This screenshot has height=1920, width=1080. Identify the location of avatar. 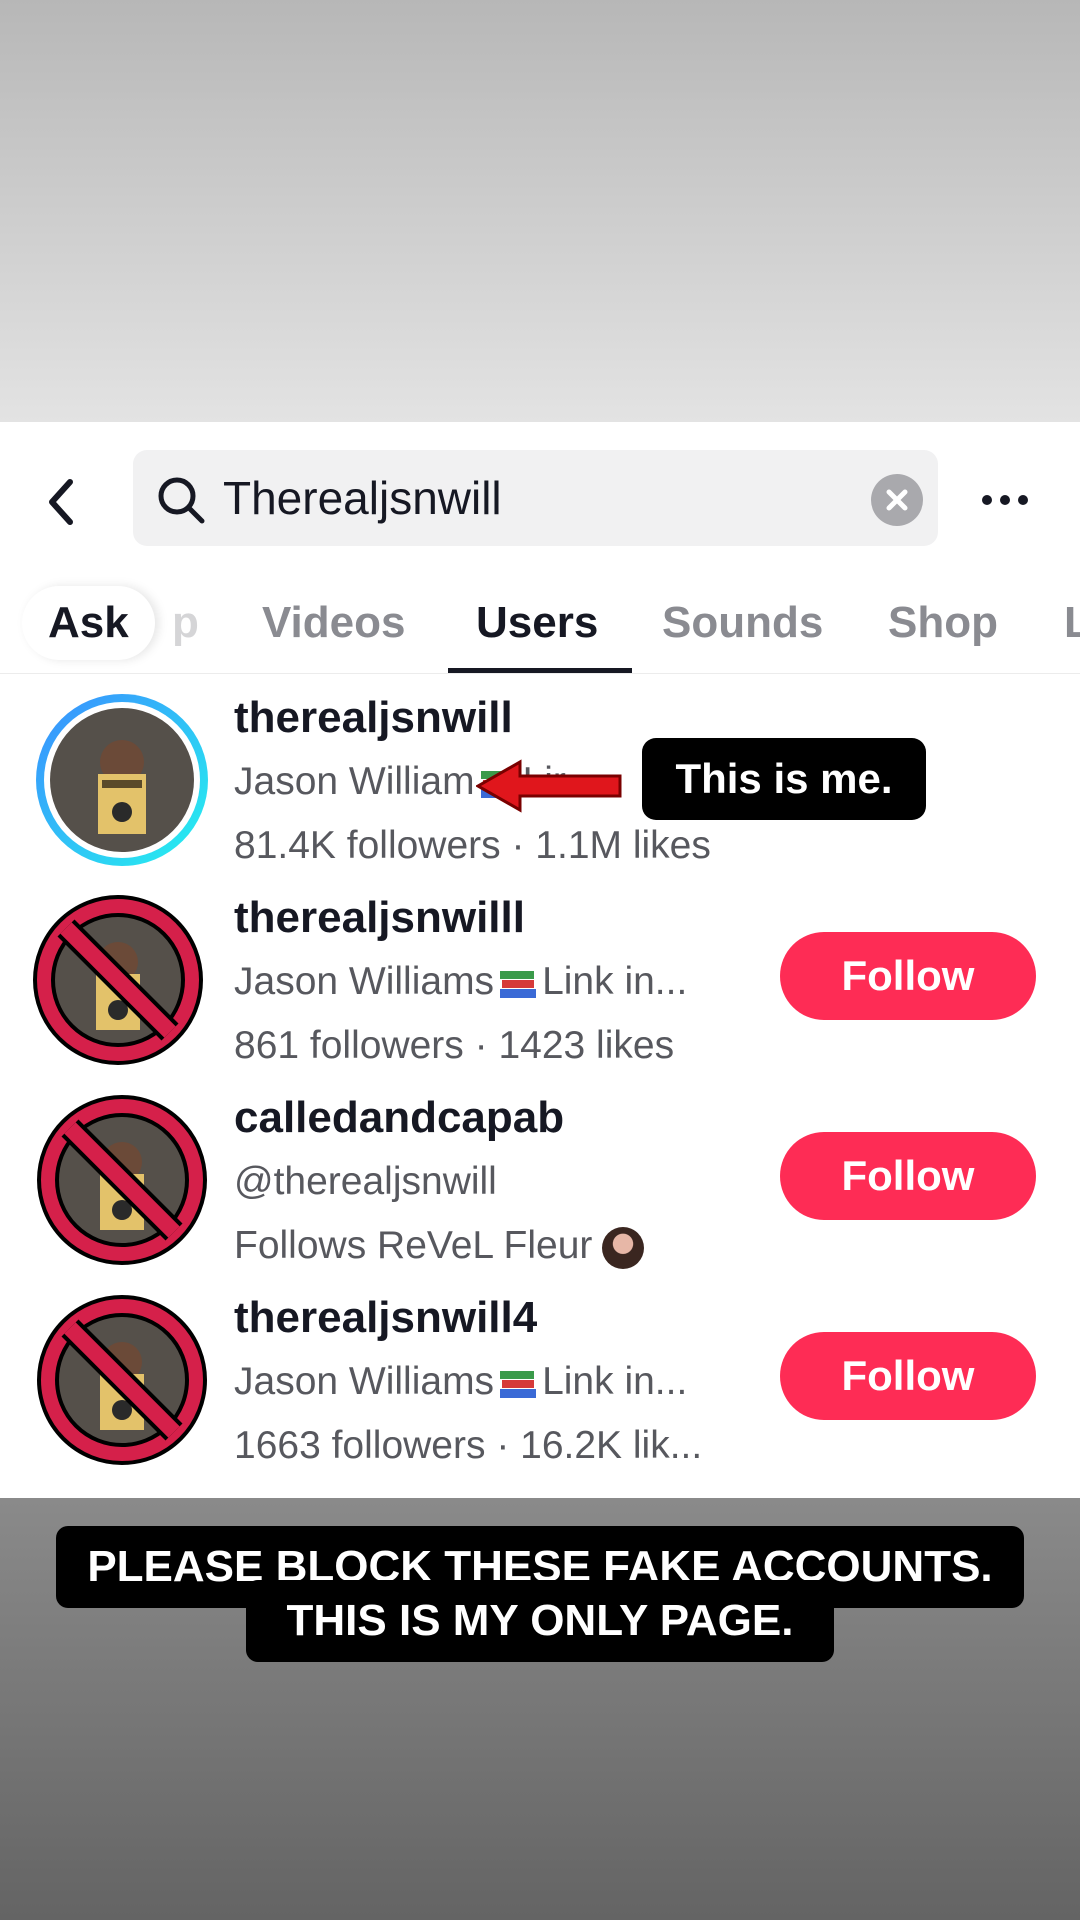
(122, 780).